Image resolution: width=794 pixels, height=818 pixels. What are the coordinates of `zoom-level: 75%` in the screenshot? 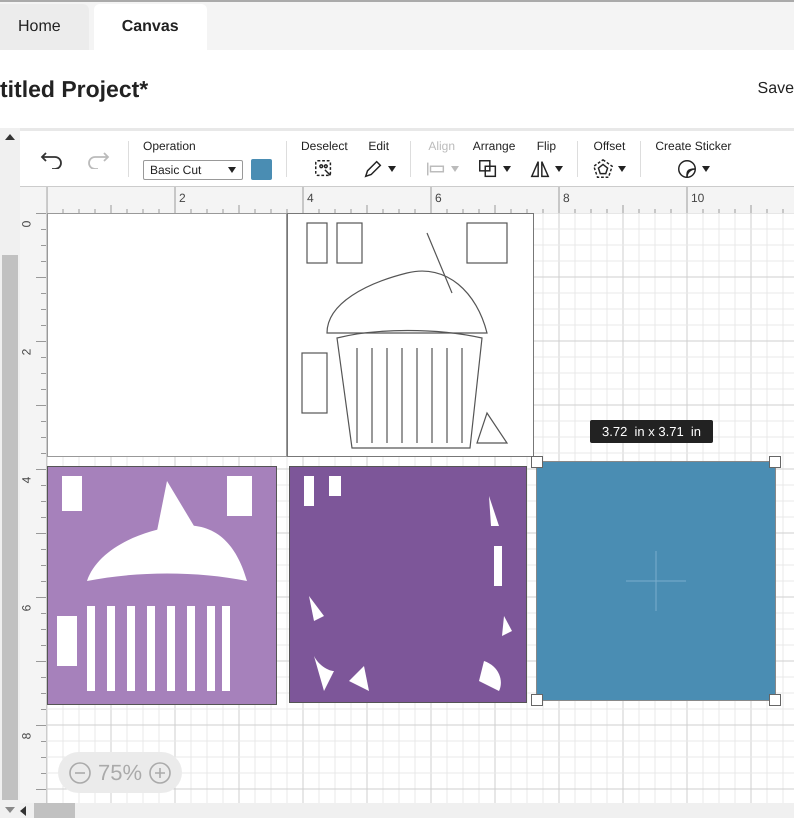 It's located at (120, 773).